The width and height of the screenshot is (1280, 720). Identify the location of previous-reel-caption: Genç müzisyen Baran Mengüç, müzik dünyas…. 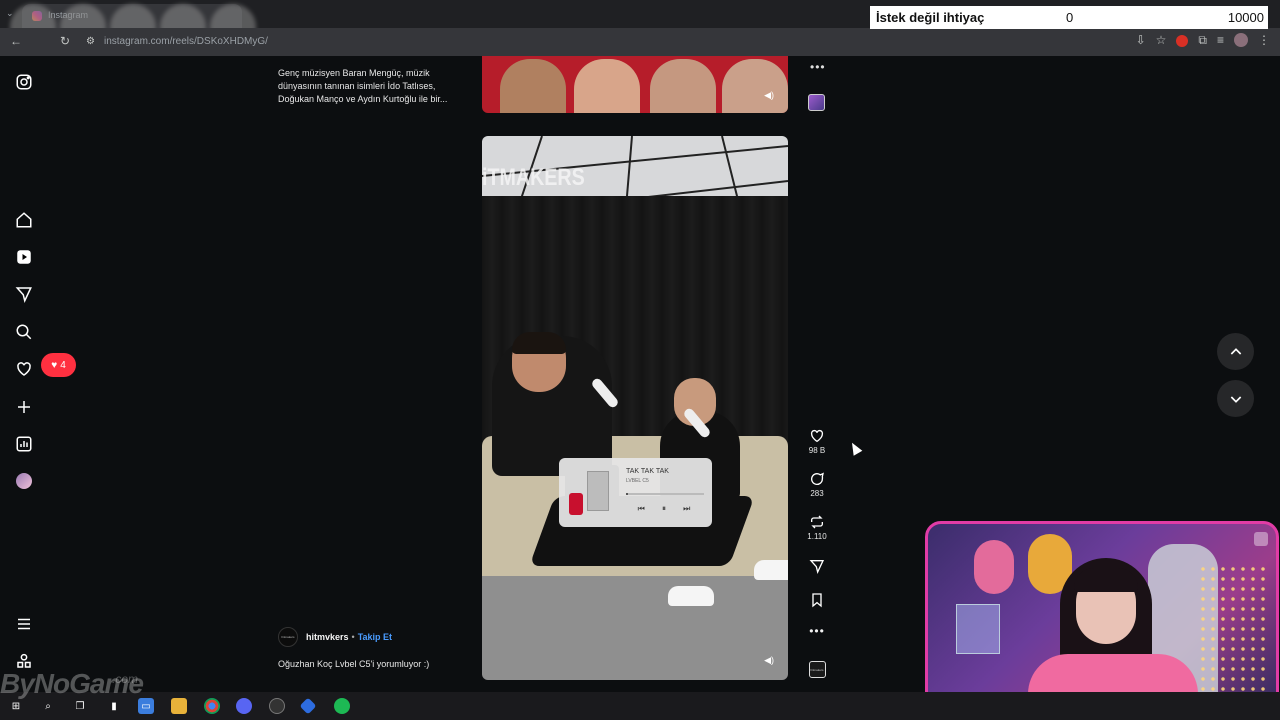
(373, 86).